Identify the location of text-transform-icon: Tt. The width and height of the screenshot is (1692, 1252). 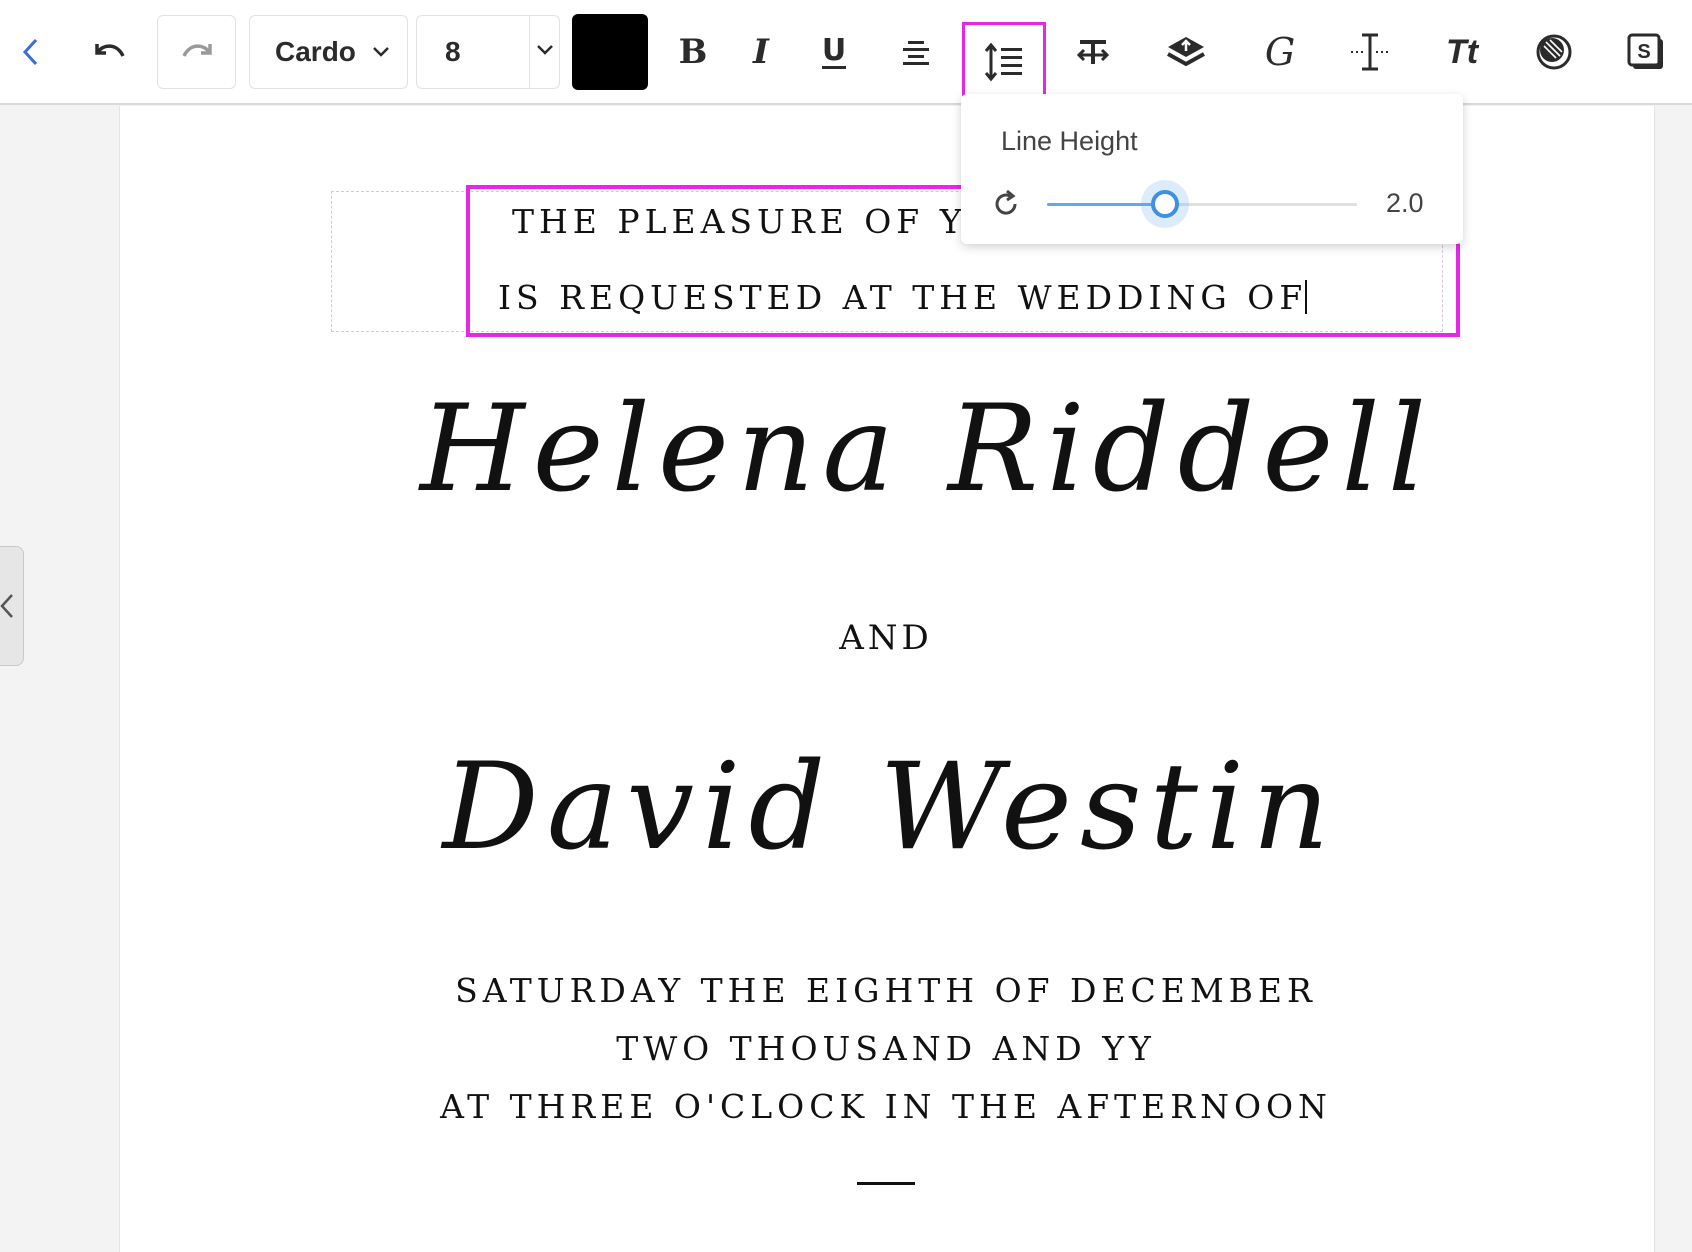
(1462, 52).